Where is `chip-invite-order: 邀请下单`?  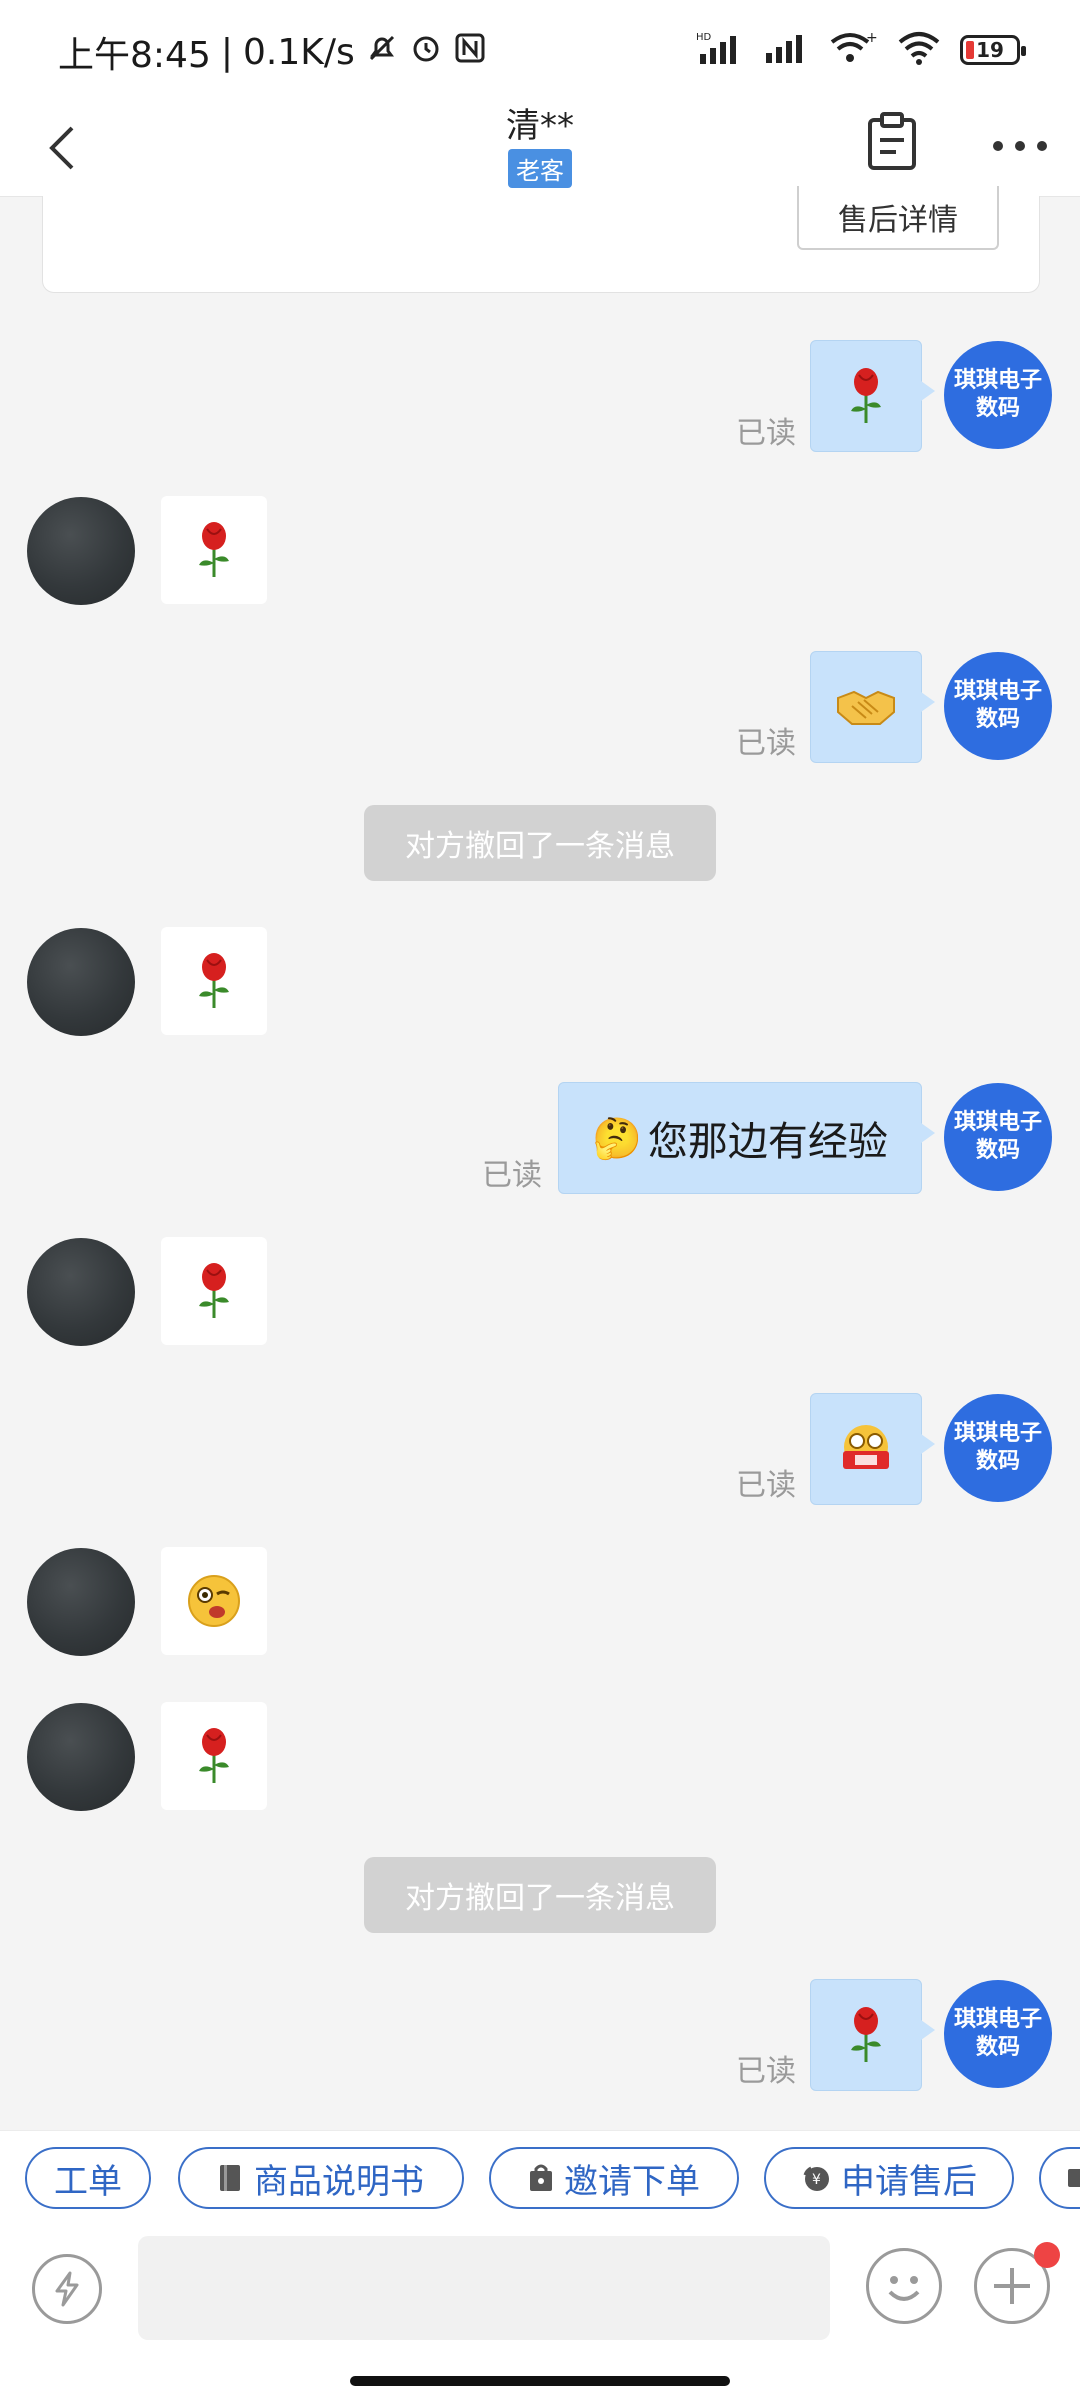
chip-invite-order: 邀请下单 is located at coordinates (614, 2178).